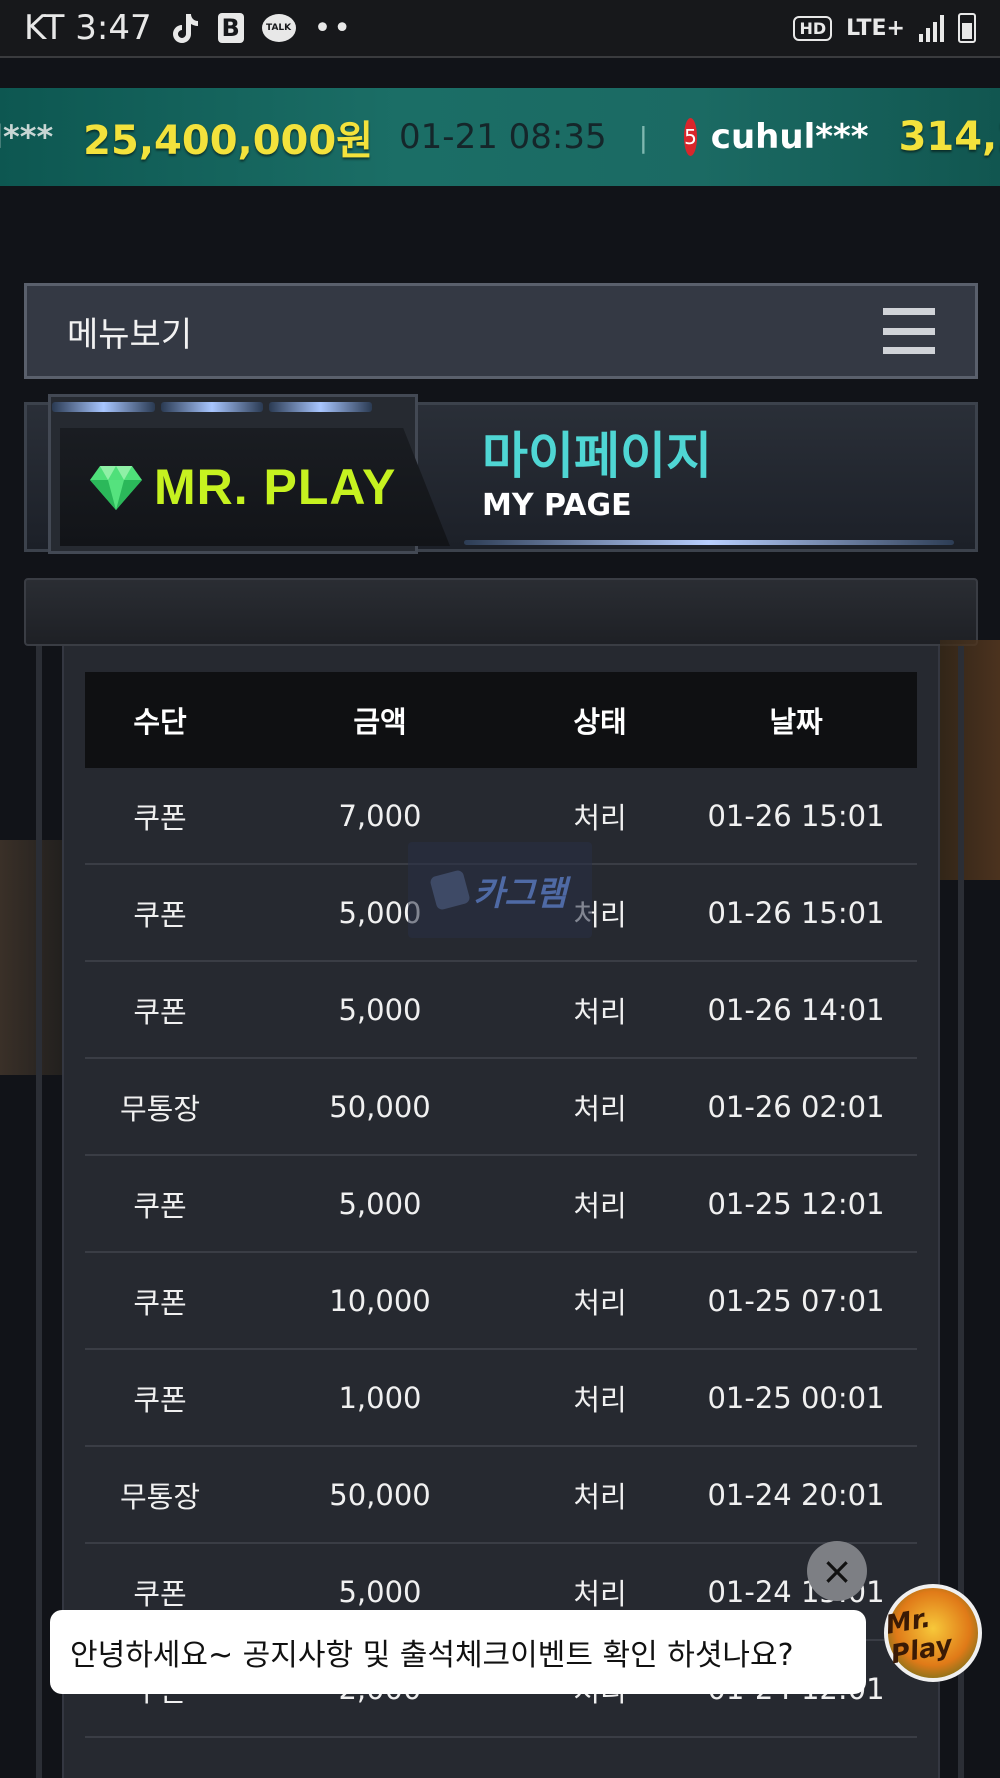  I want to click on ticker-time: 01-21 08:35, so click(503, 137).